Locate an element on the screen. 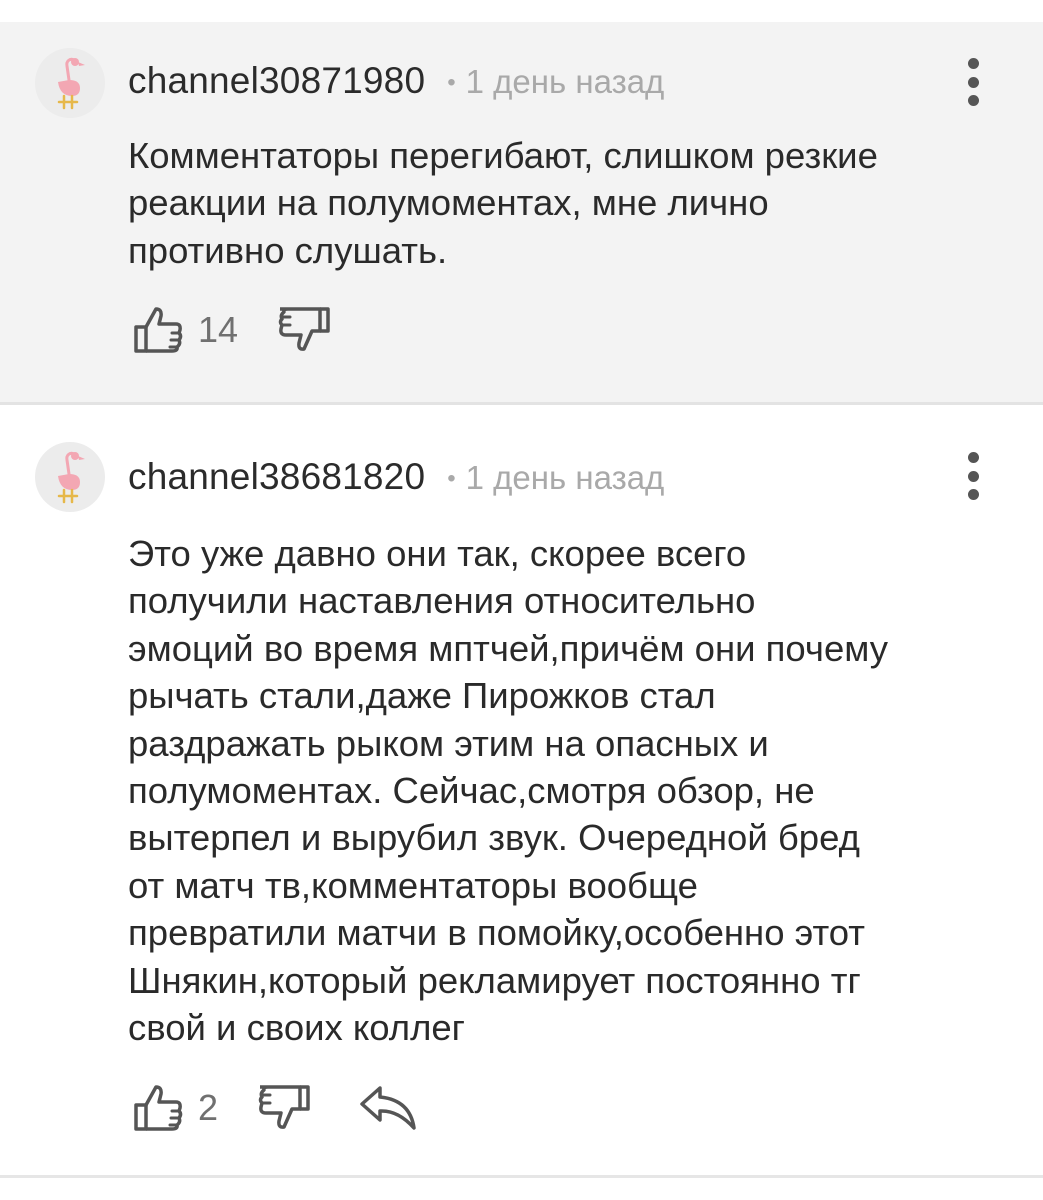 The width and height of the screenshot is (1043, 1200). top-strip is located at coordinates (521, 11).